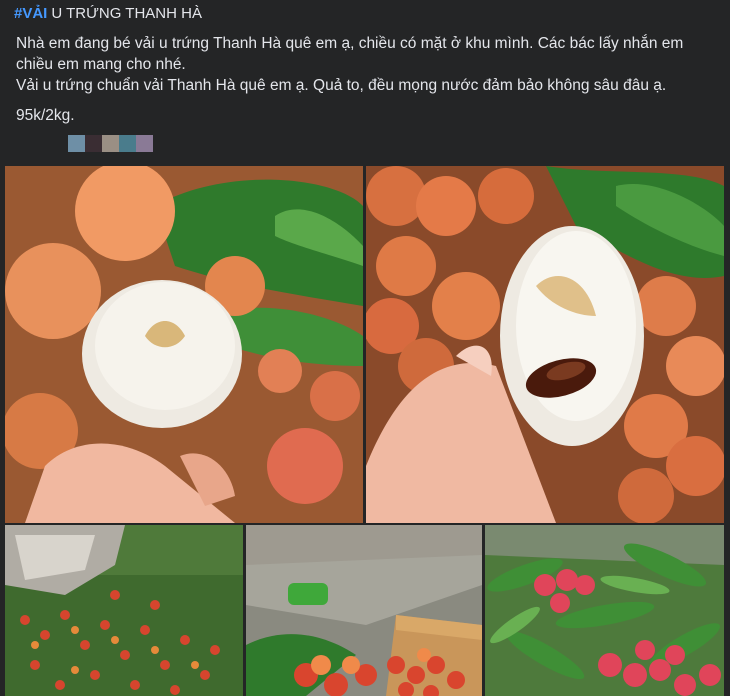 The image size is (730, 696). I want to click on hashtag-link: #VẢI, so click(30, 13).